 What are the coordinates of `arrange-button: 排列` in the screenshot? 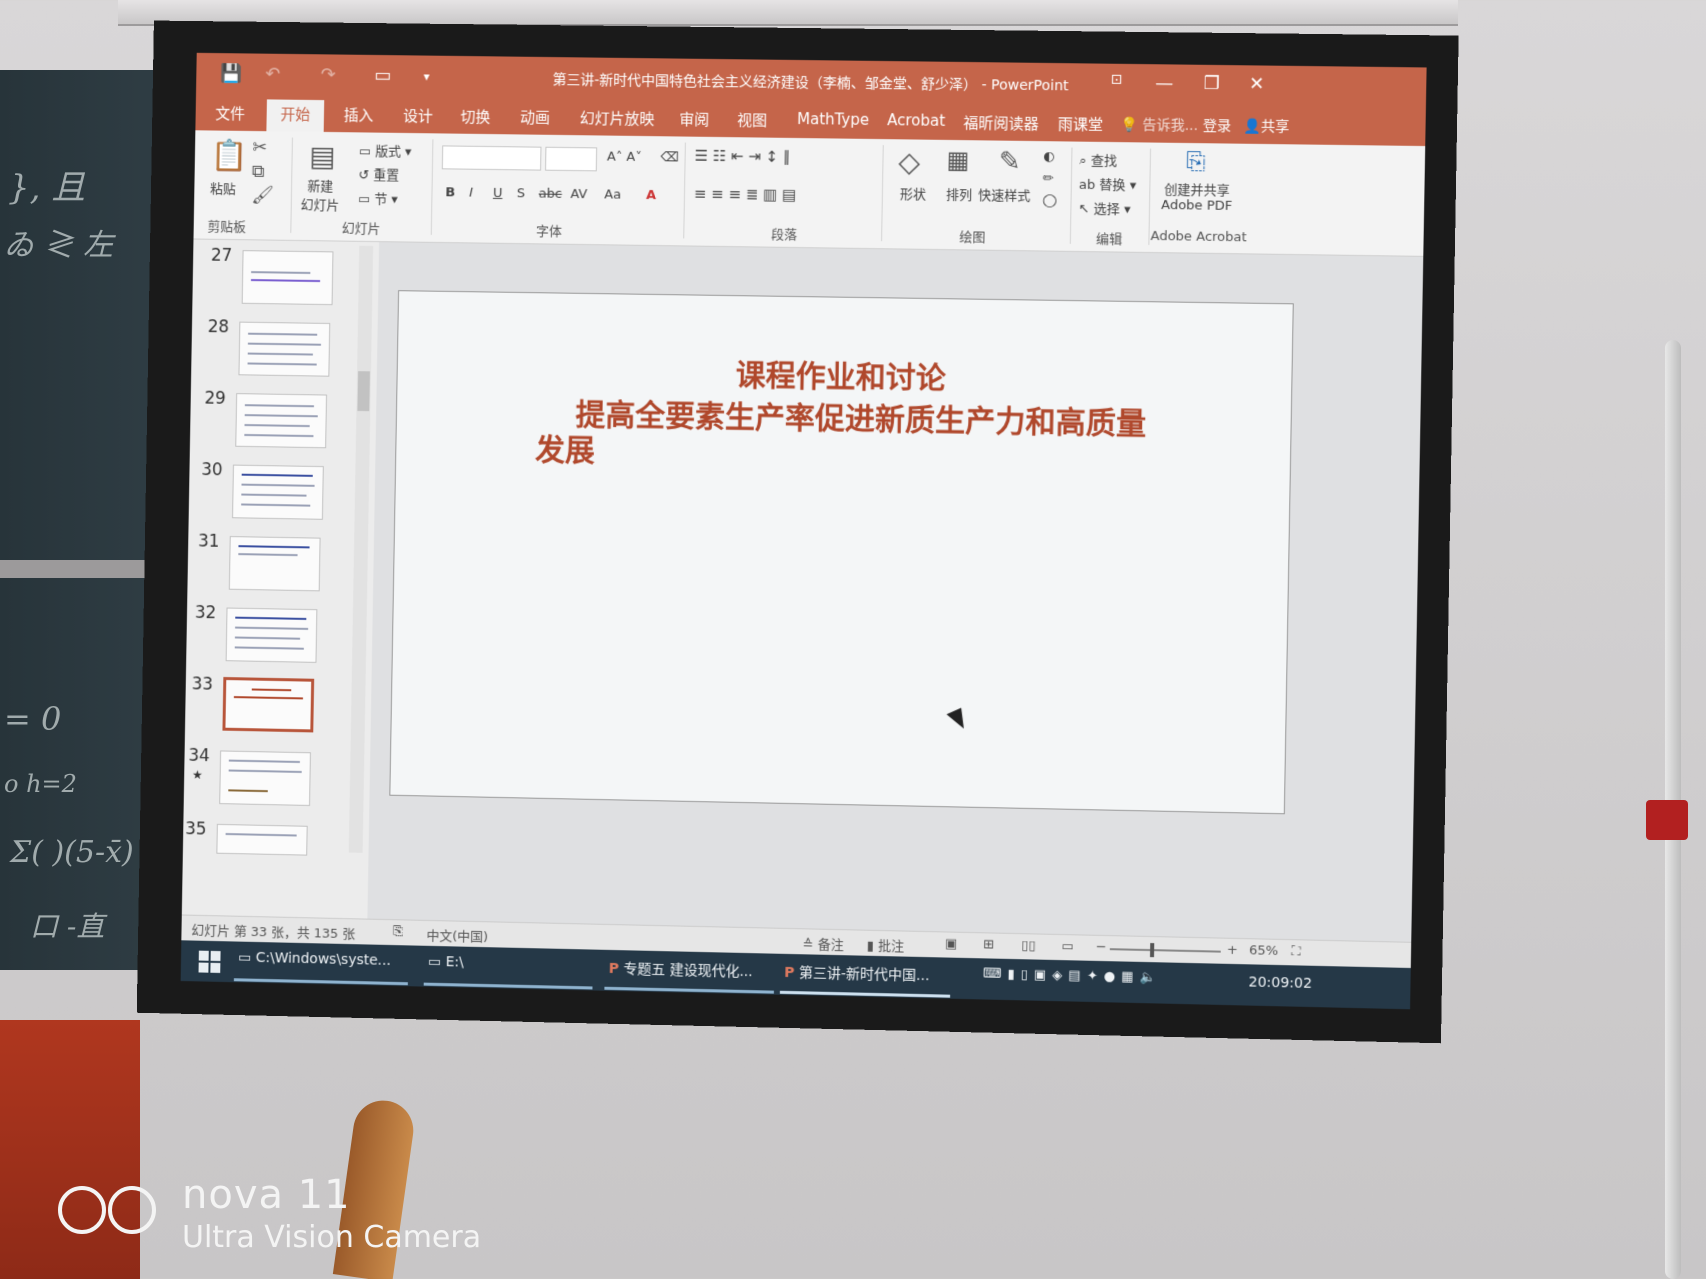 It's located at (959, 193).